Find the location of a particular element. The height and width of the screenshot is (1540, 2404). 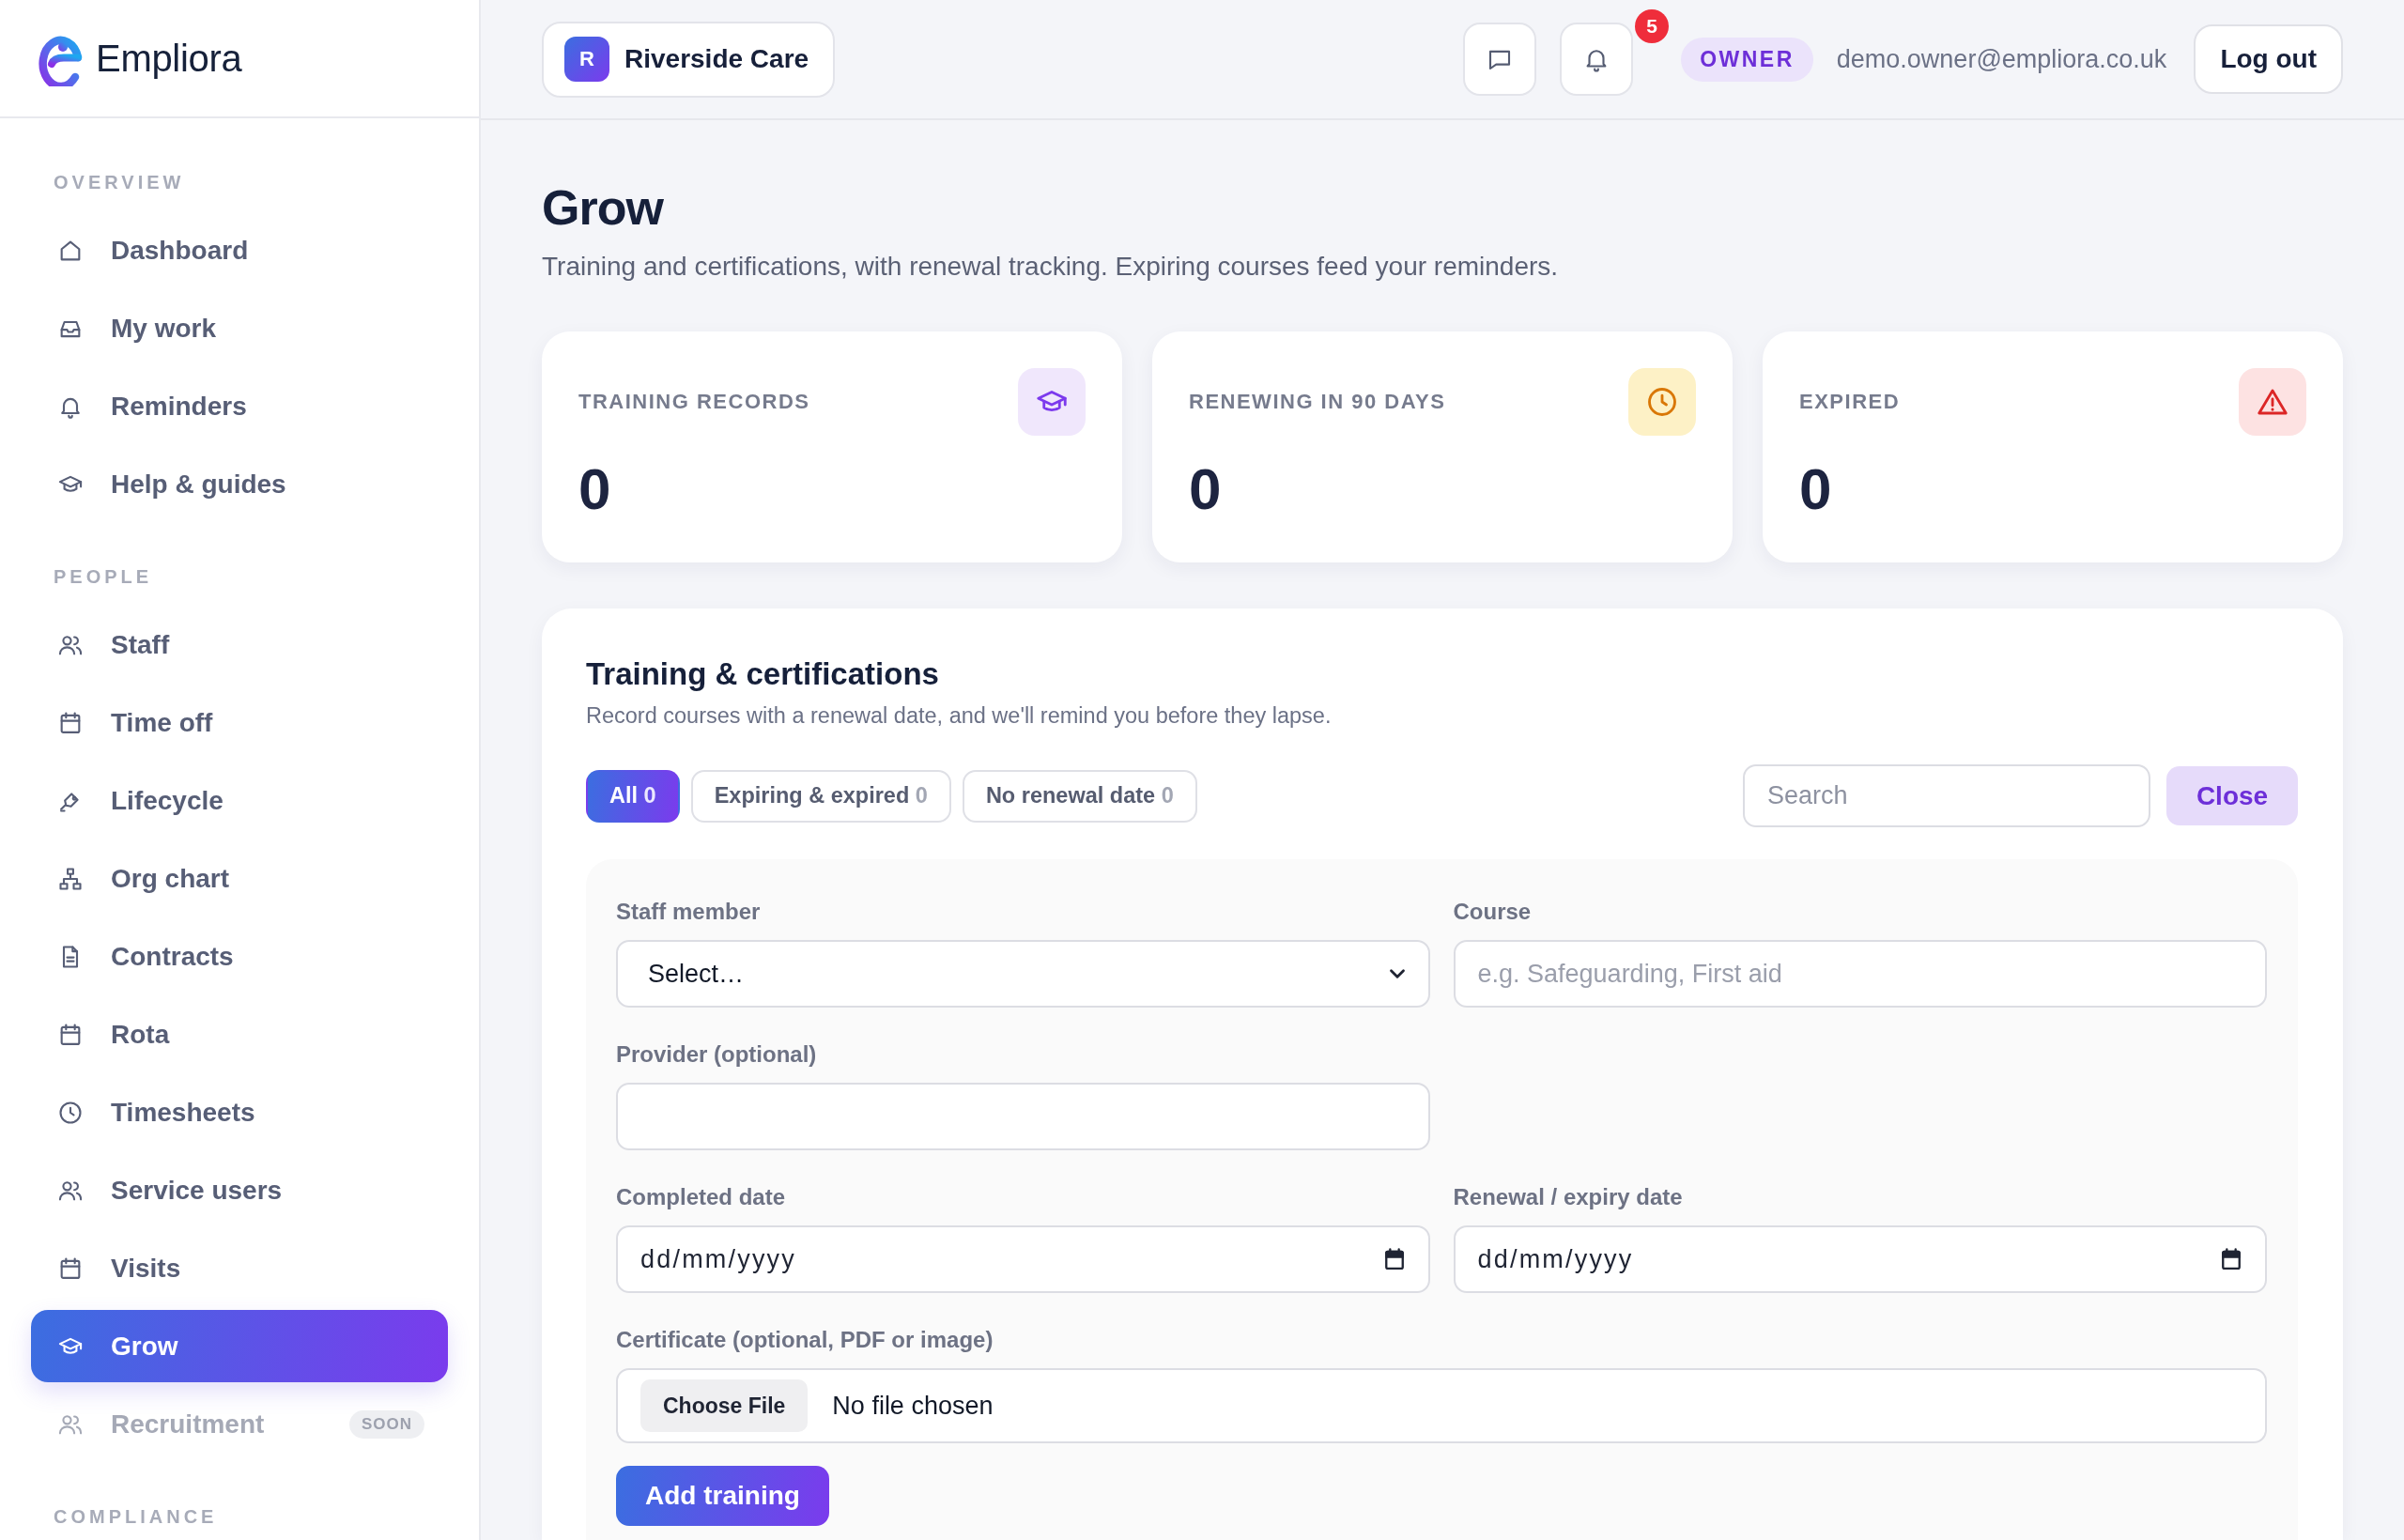

notification-count-badge: 5 is located at coordinates (1652, 26).